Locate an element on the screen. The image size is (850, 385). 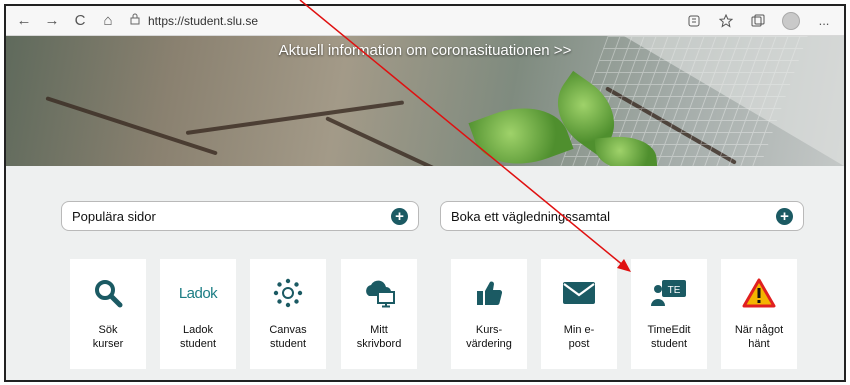
popular-pages-label: Populära sidor is located at coordinates (114, 216).